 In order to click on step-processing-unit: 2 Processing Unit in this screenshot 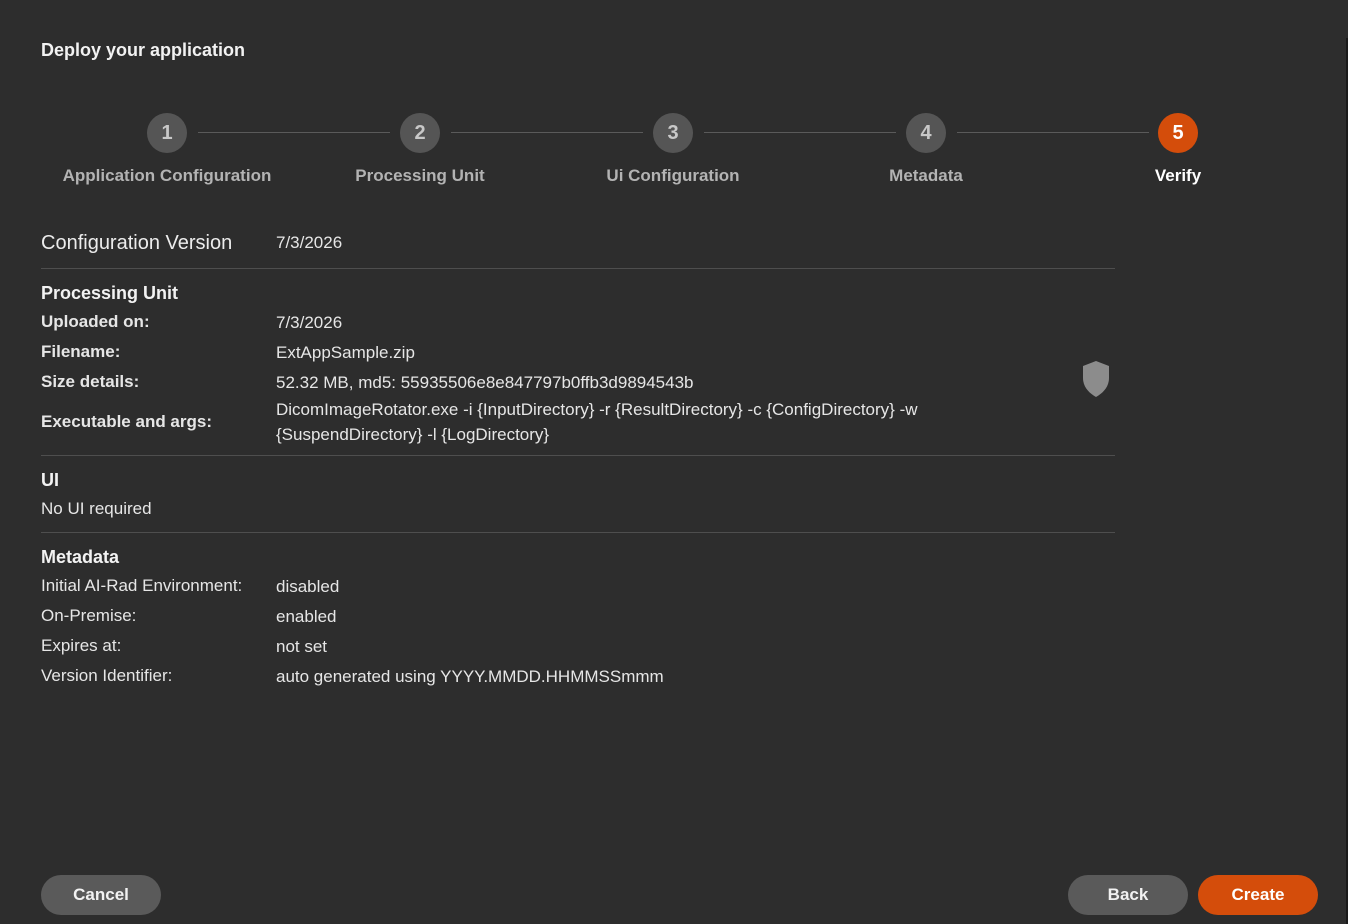, I will do `click(420, 149)`.